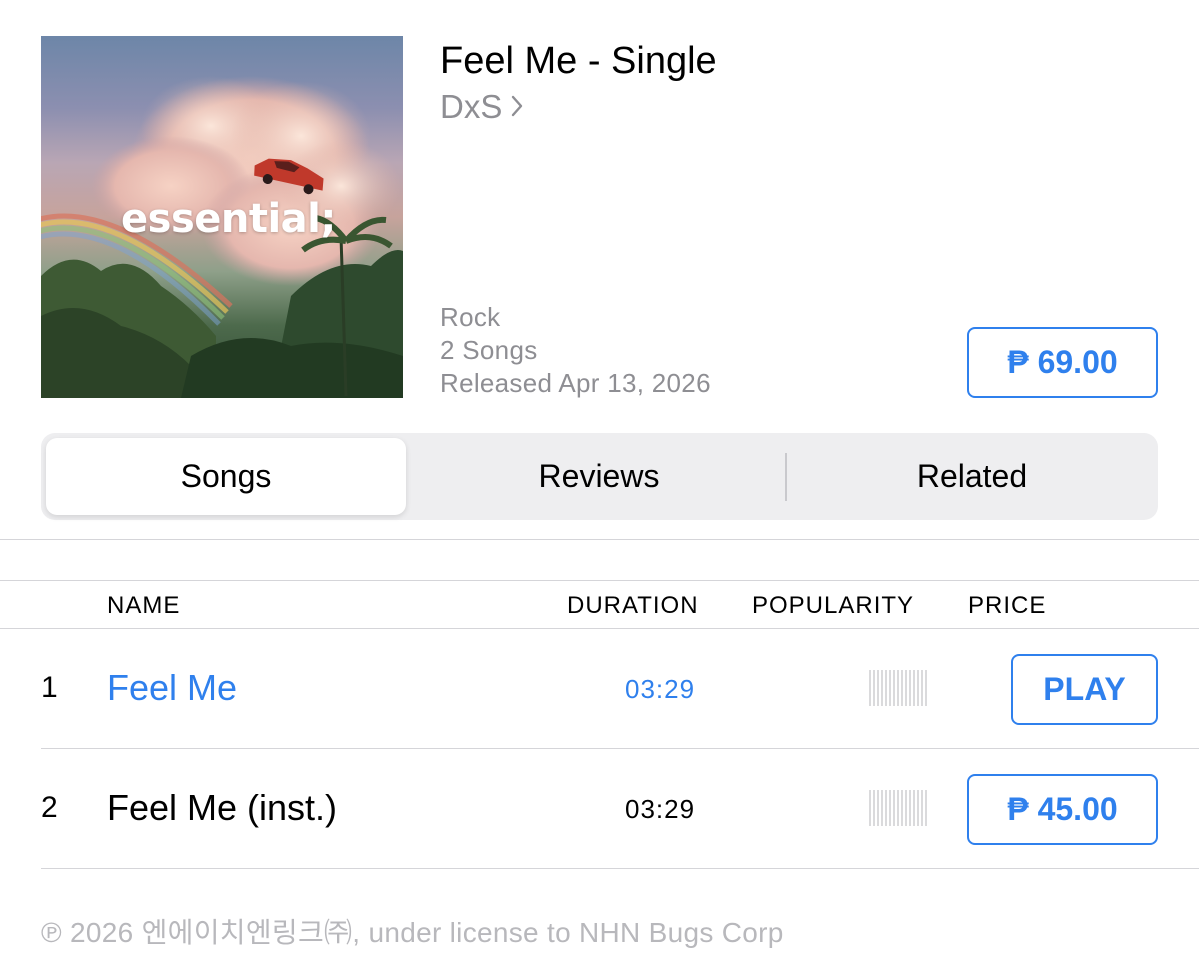  I want to click on tab-related: Related, so click(972, 476).